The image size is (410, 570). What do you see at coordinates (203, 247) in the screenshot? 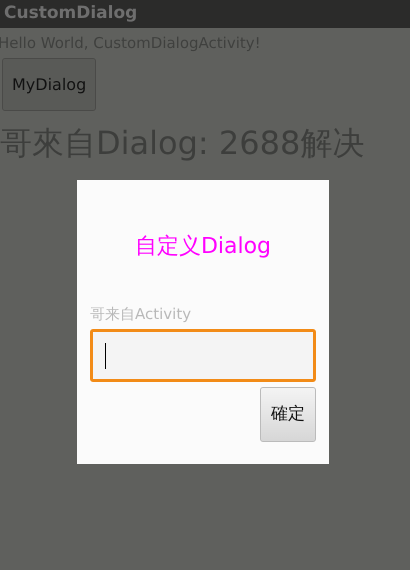
I see `dialog-title: 自定义Dialog` at bounding box center [203, 247].